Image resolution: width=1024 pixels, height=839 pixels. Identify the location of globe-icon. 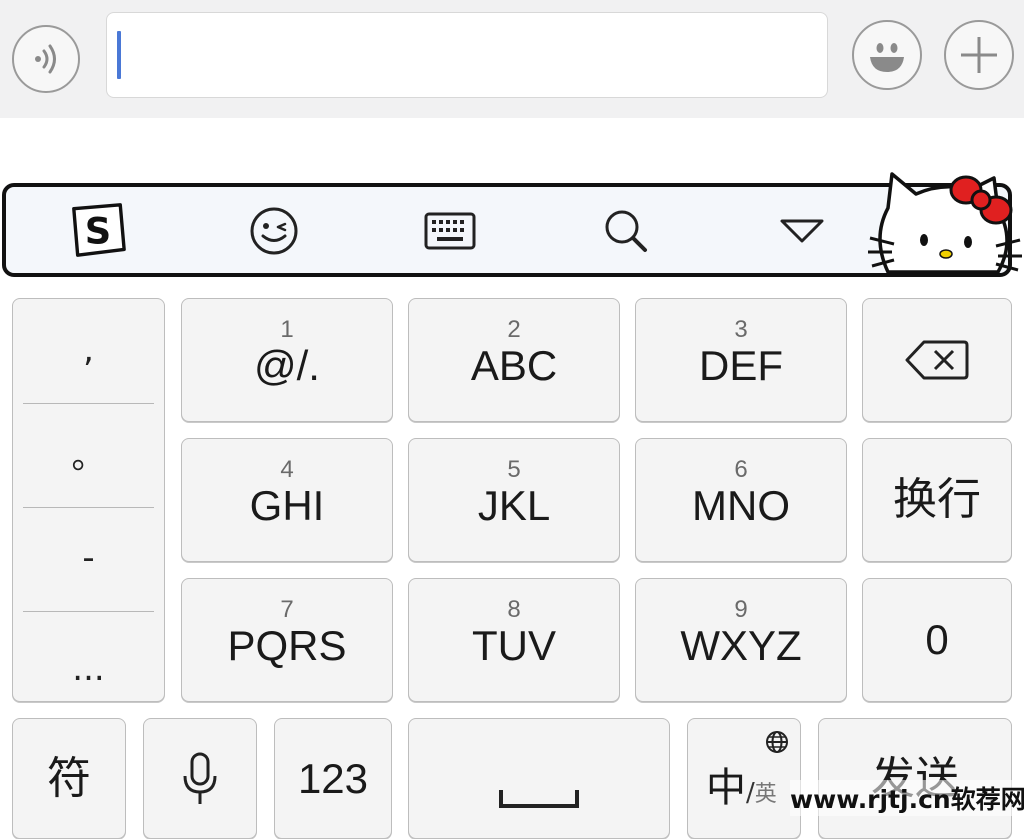
(777, 742).